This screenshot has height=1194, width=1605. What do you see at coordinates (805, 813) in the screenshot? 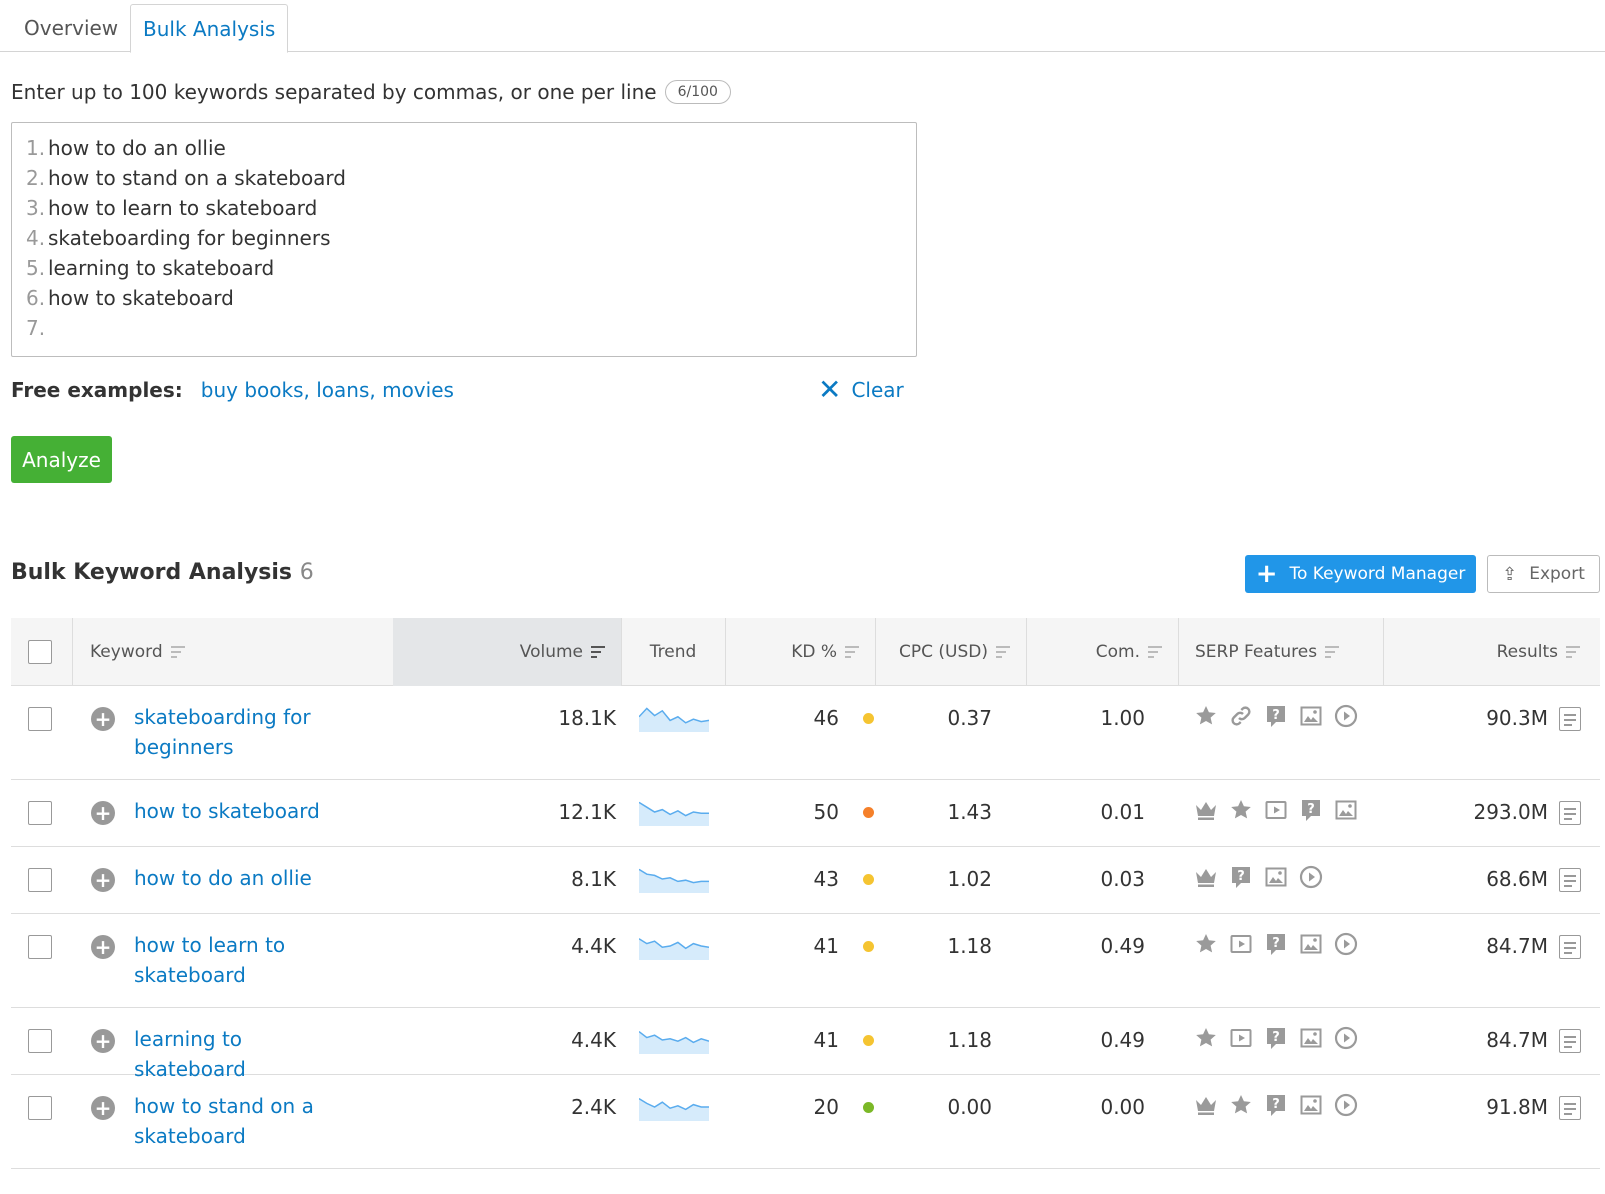
I see `table-row: + how to skateboard 12.1K 50 1.43 0.01? 293.0M` at bounding box center [805, 813].